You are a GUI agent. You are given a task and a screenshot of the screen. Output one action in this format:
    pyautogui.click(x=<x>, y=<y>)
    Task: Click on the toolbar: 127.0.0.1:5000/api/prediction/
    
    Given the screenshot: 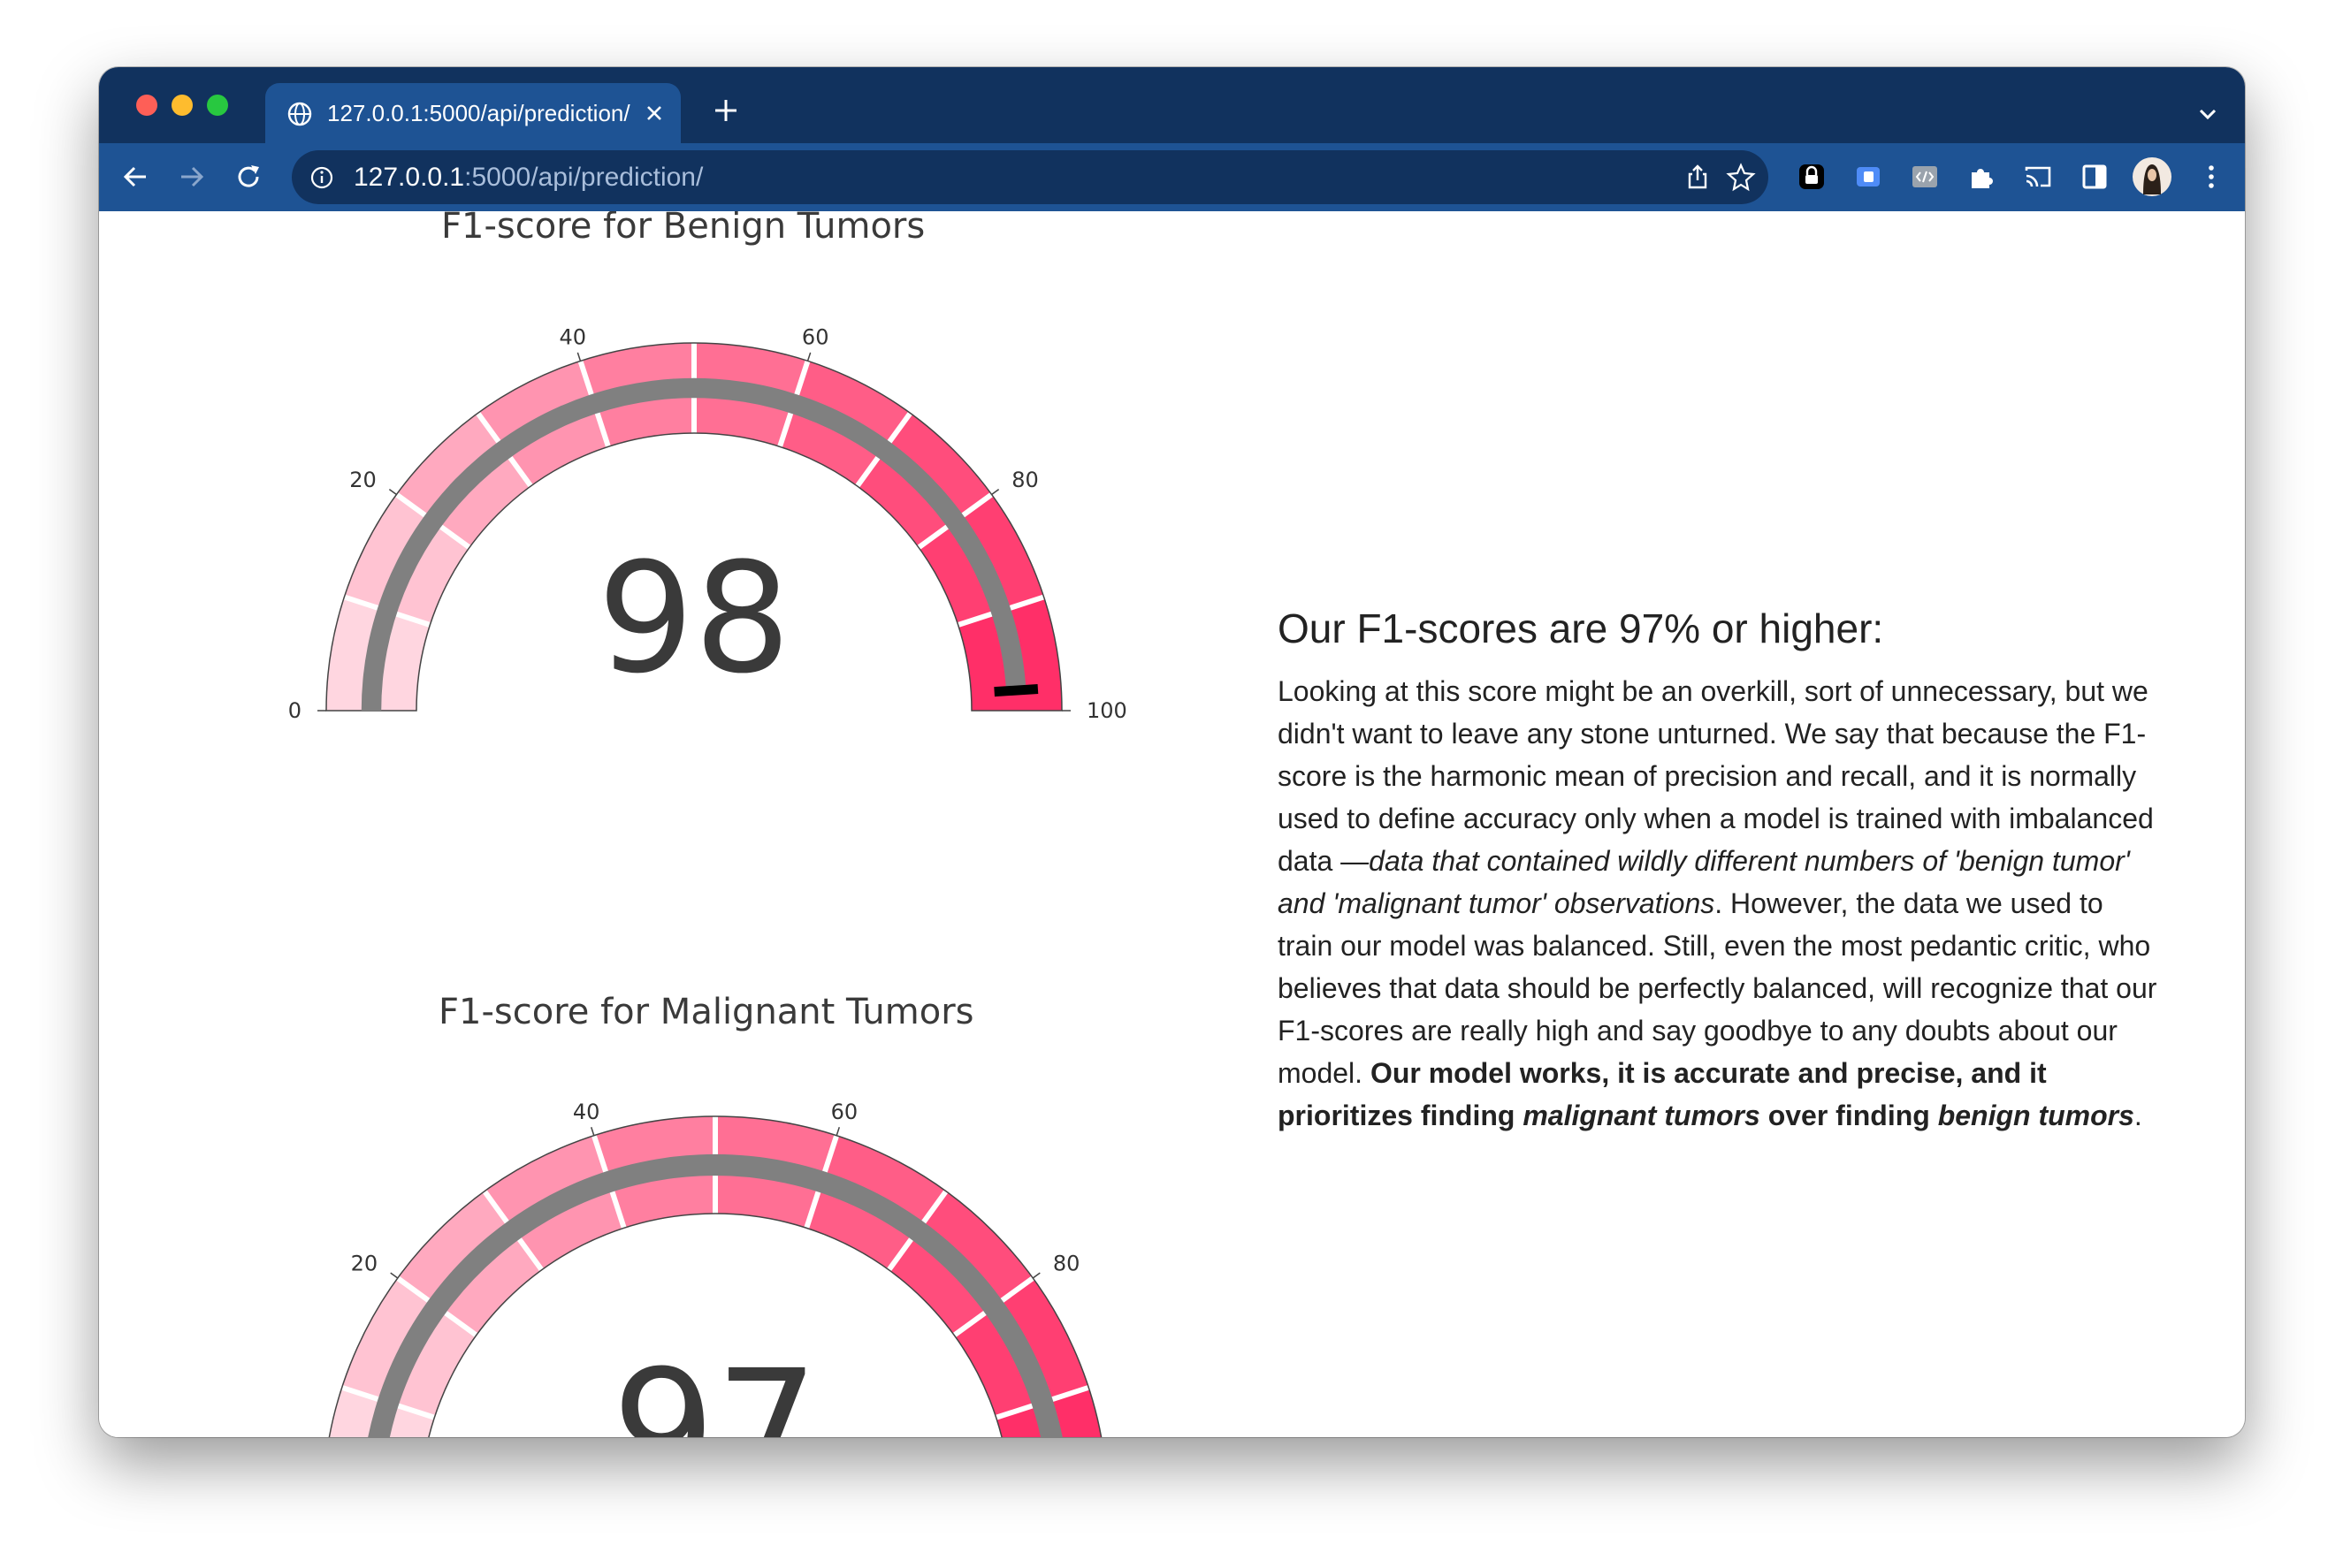 What is the action you would take?
    pyautogui.click(x=1172, y=177)
    